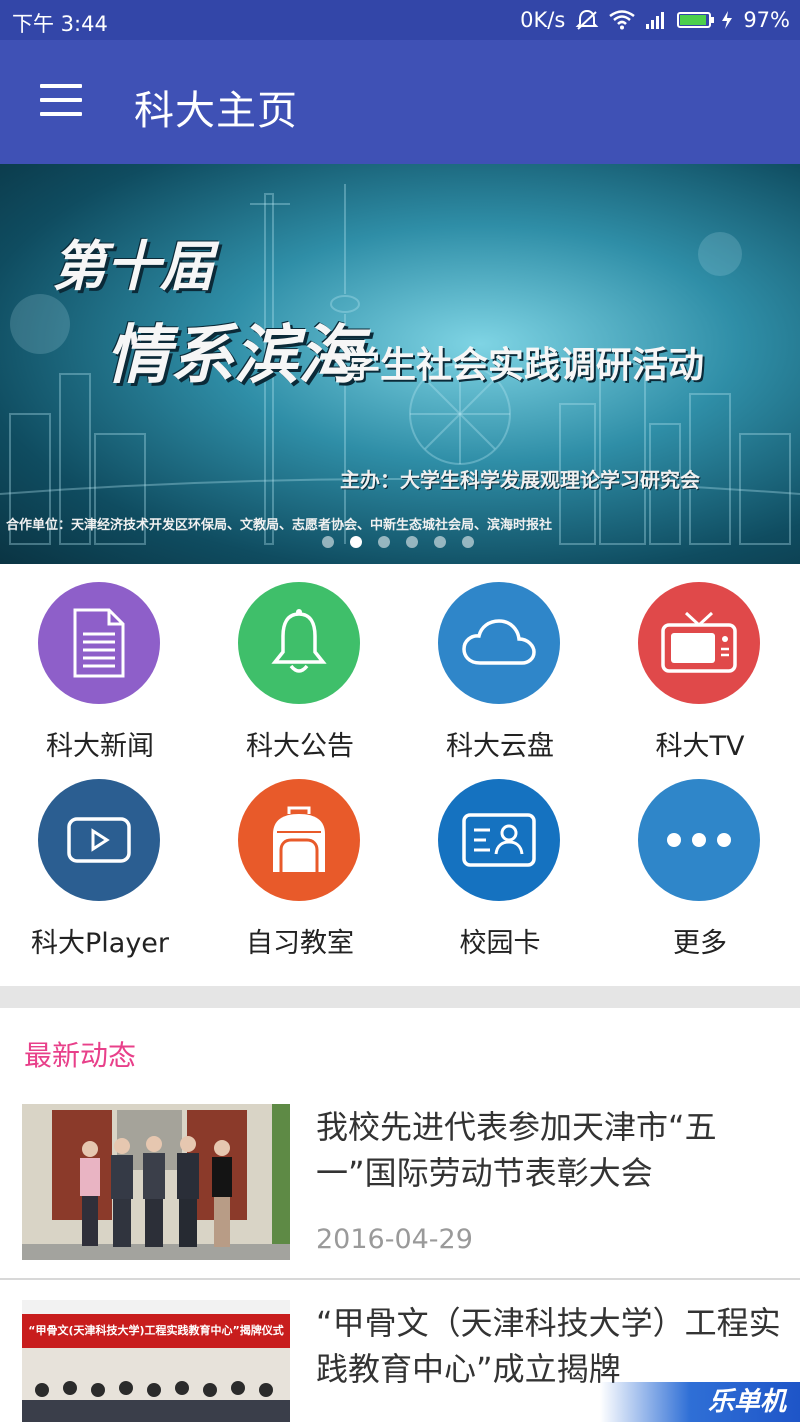 The image size is (800, 1422). I want to click on news-title: “甲骨文（天津科技大学）工程实践教育中心”成立揭牌, so click(548, 1346).